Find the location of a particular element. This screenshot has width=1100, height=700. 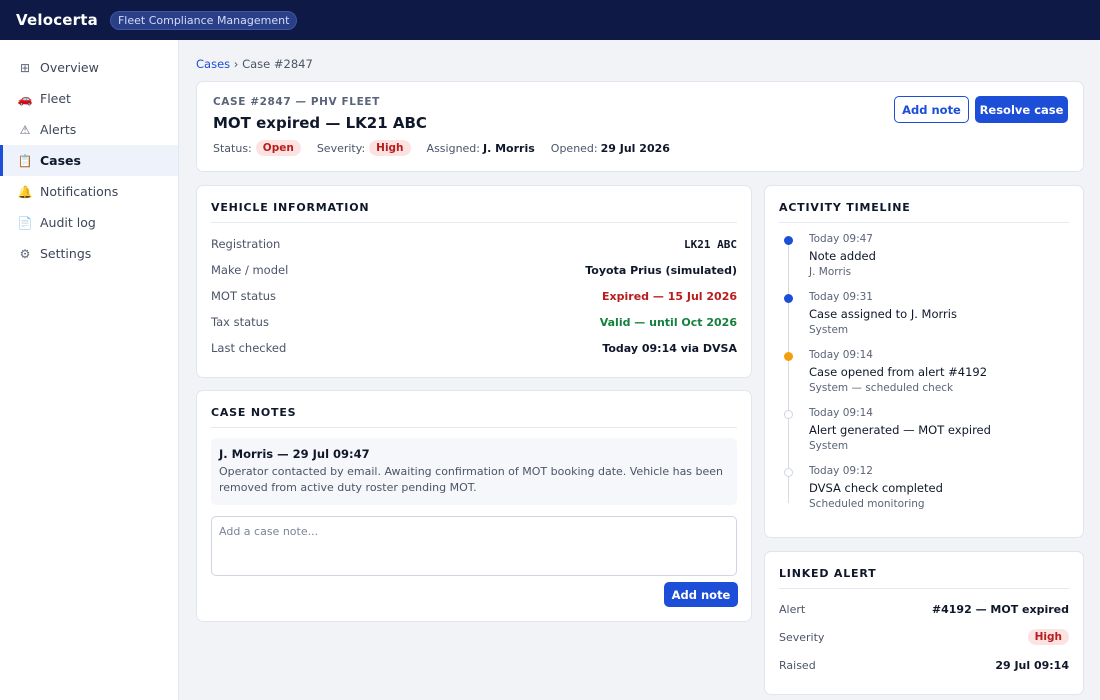

note-header: J. Morris — 29 Jul 09:47 is located at coordinates (294, 454).